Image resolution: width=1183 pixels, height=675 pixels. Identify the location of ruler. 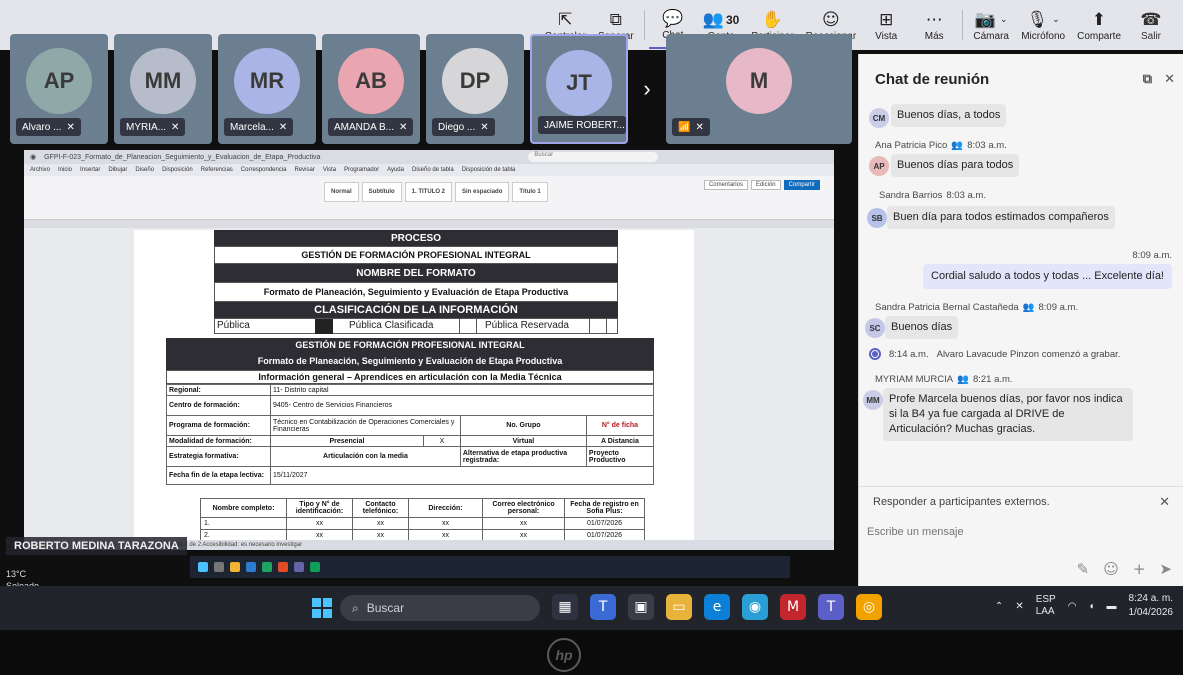
(429, 224).